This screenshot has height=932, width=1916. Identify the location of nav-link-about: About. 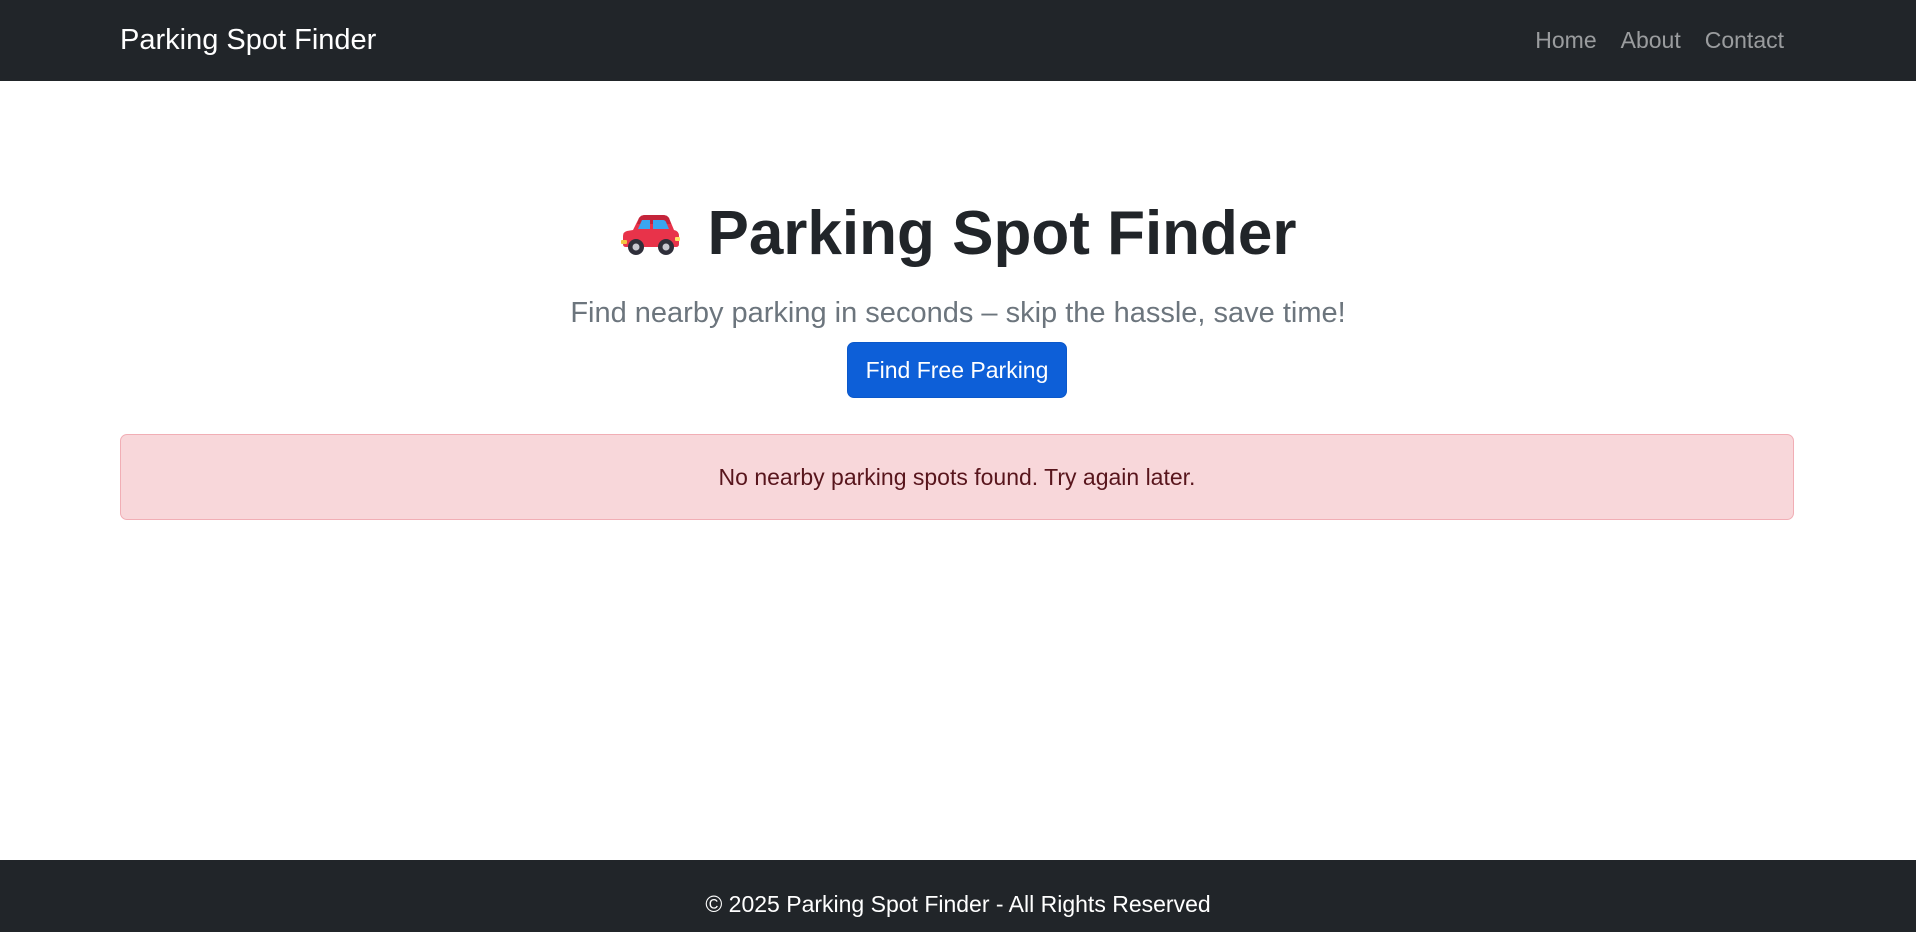
(1651, 40).